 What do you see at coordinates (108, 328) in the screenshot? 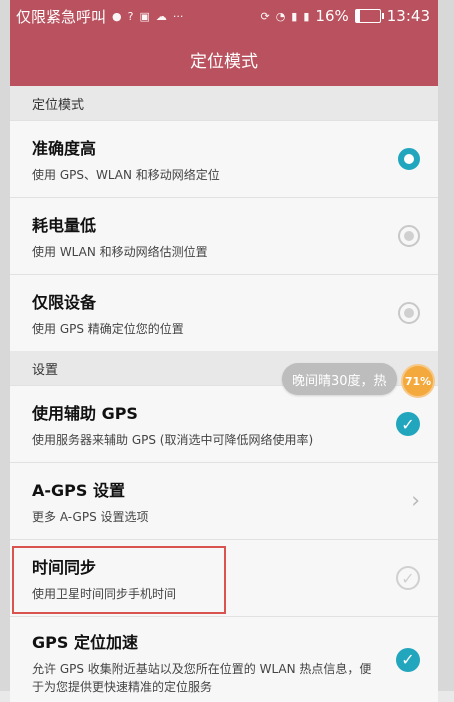
I see `option-subtitle: 使用 GPS 精确定位您的位置` at bounding box center [108, 328].